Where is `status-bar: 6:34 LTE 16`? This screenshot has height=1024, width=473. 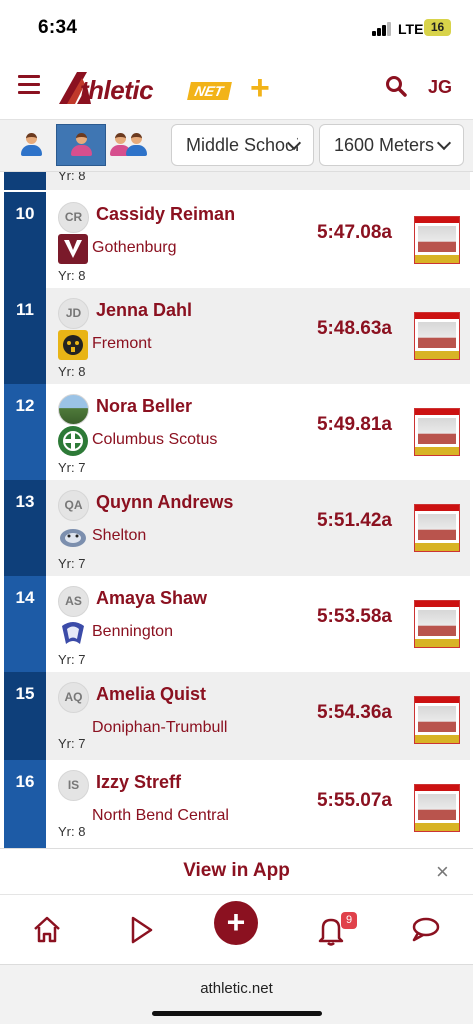
status-bar: 6:34 LTE 16 is located at coordinates (236, 29).